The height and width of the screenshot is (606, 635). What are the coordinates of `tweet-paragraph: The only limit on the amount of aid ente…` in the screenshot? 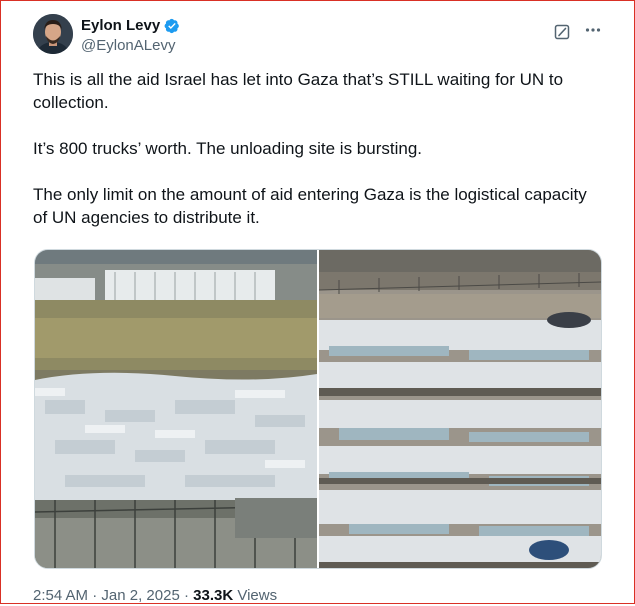 It's located at (310, 206).